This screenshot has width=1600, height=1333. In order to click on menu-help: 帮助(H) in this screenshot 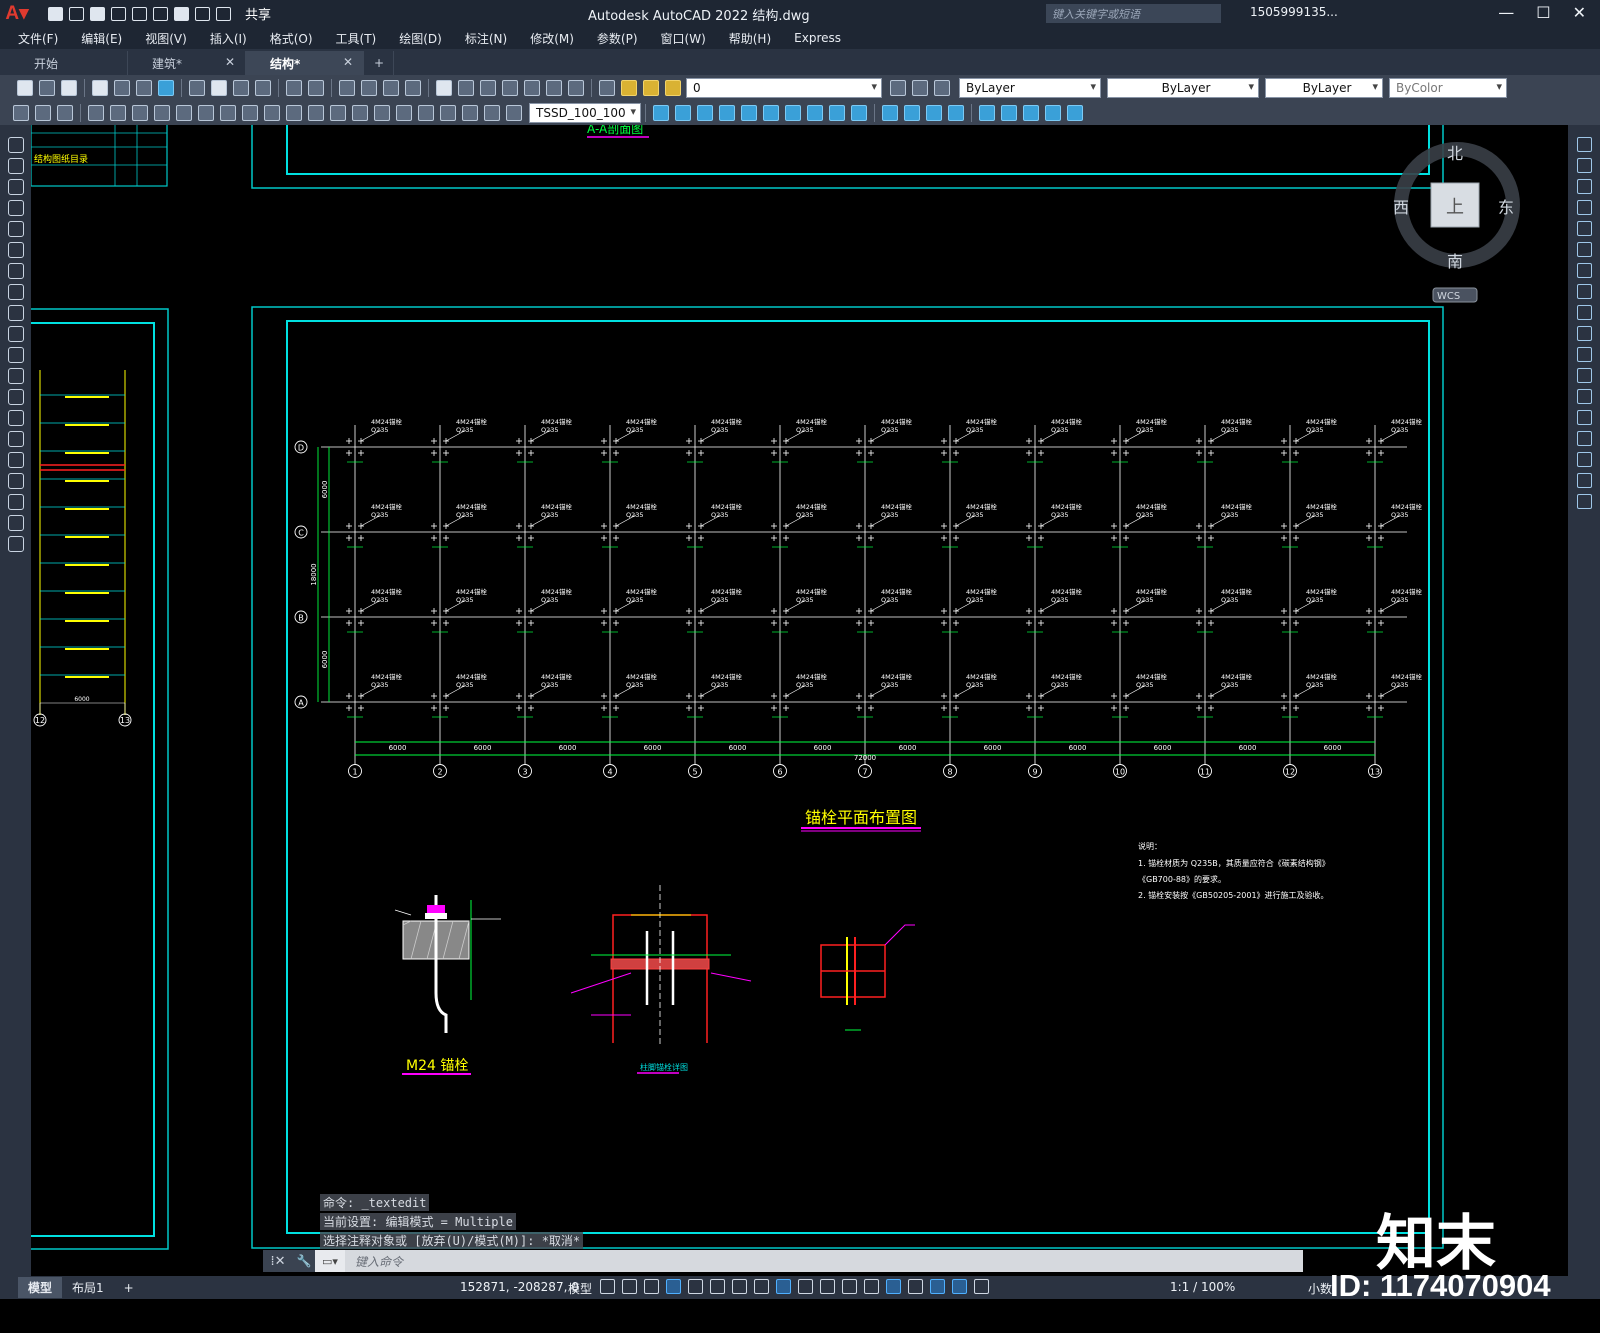, I will do `click(750, 38)`.